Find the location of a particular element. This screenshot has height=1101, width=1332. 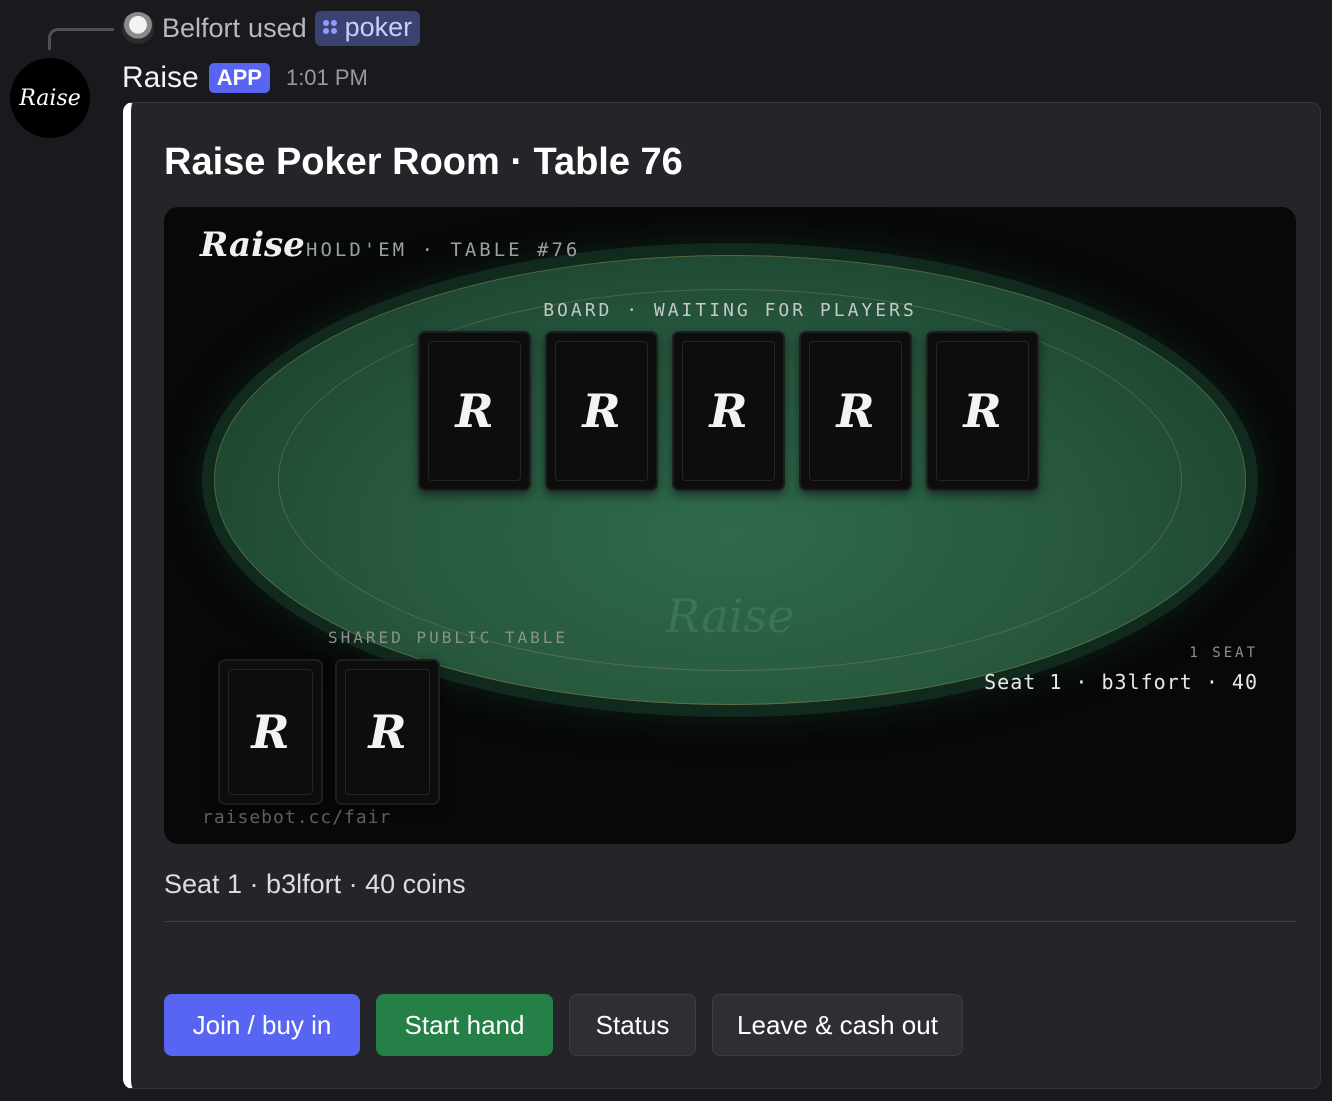

bot-avatar-logo: Raise is located at coordinates (50, 98).